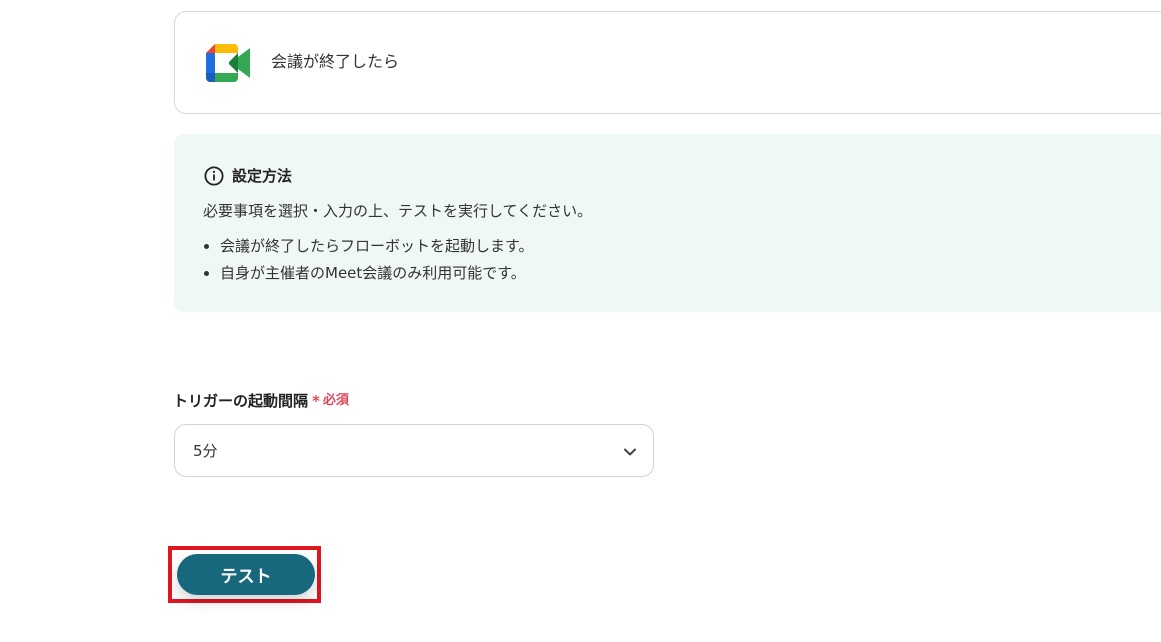 The image size is (1161, 642). What do you see at coordinates (228, 63) in the screenshot?
I see `google-meet-icon` at bounding box center [228, 63].